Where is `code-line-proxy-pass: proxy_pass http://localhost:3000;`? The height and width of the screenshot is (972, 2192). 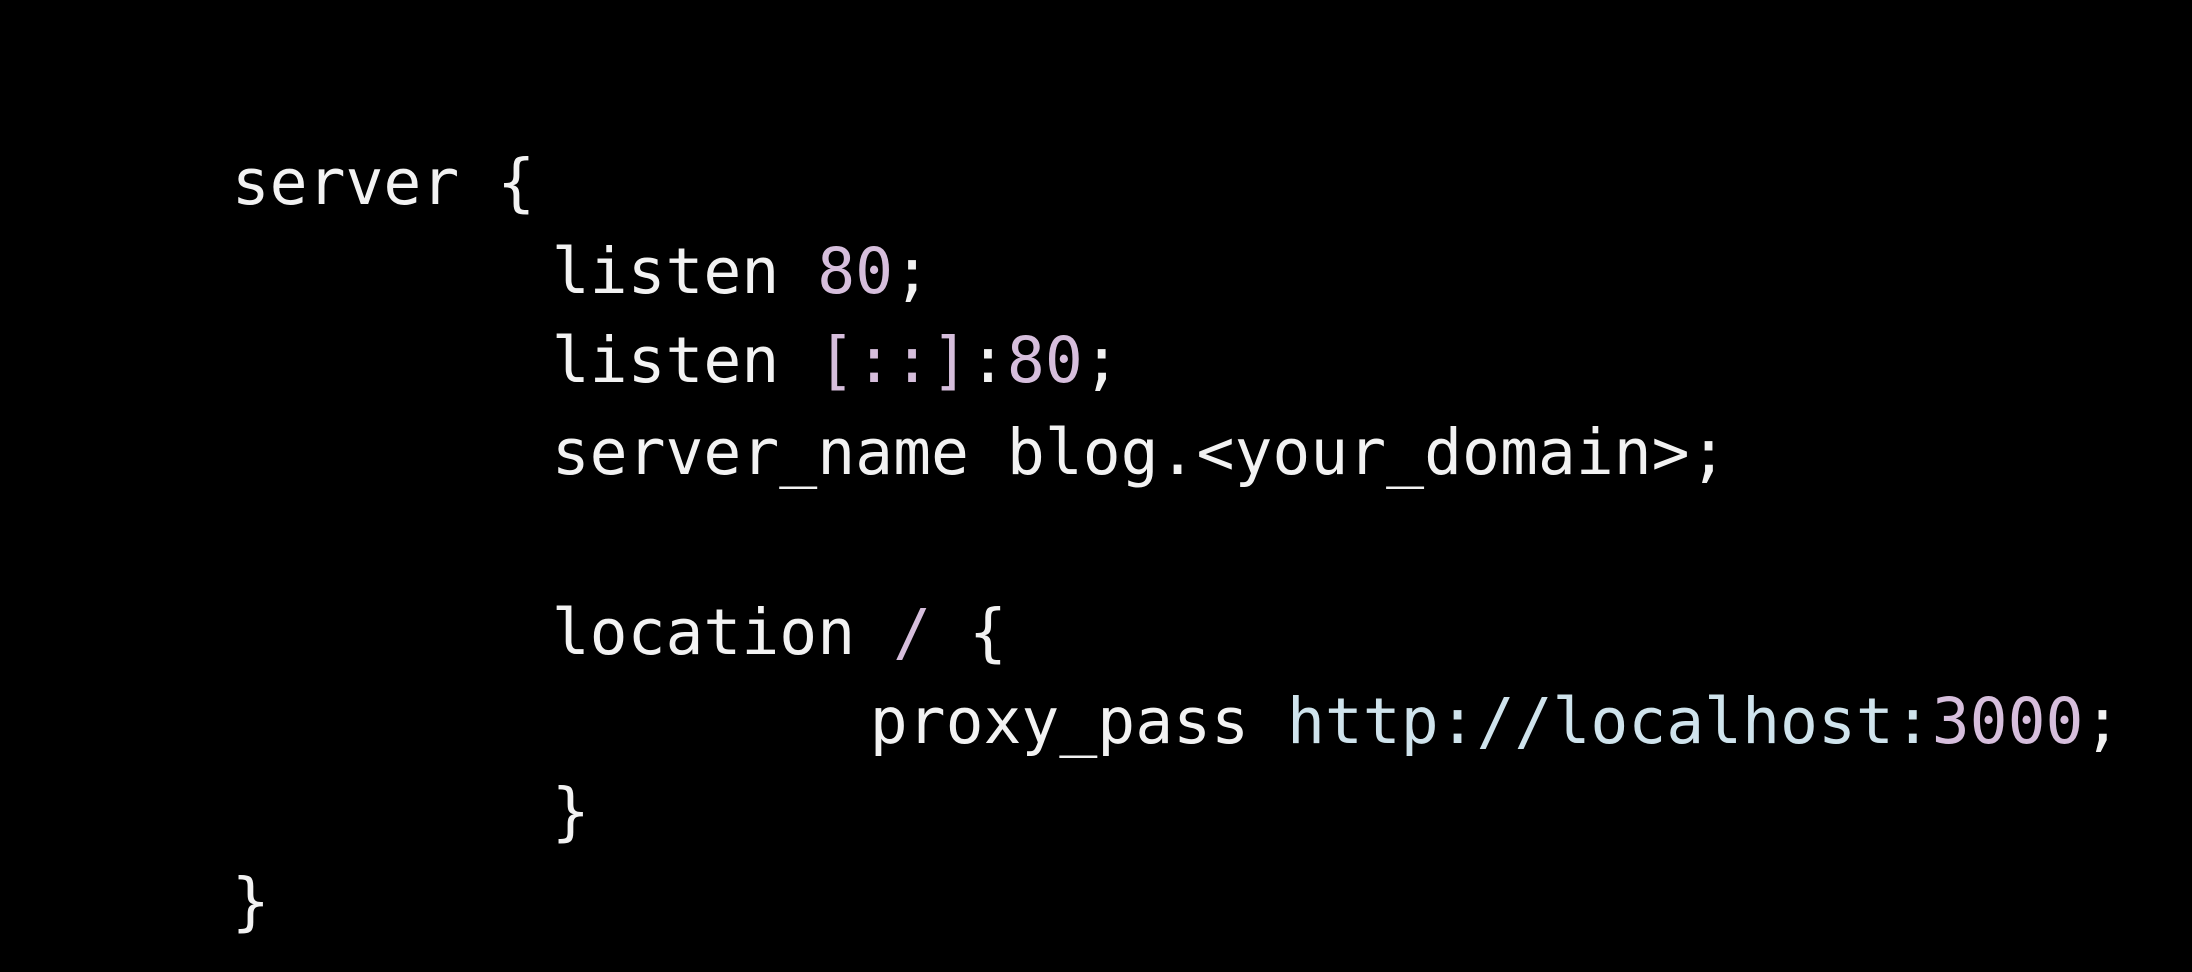 code-line-proxy-pass: proxy_pass http://localhost:3000; is located at coordinates (1420, 672).